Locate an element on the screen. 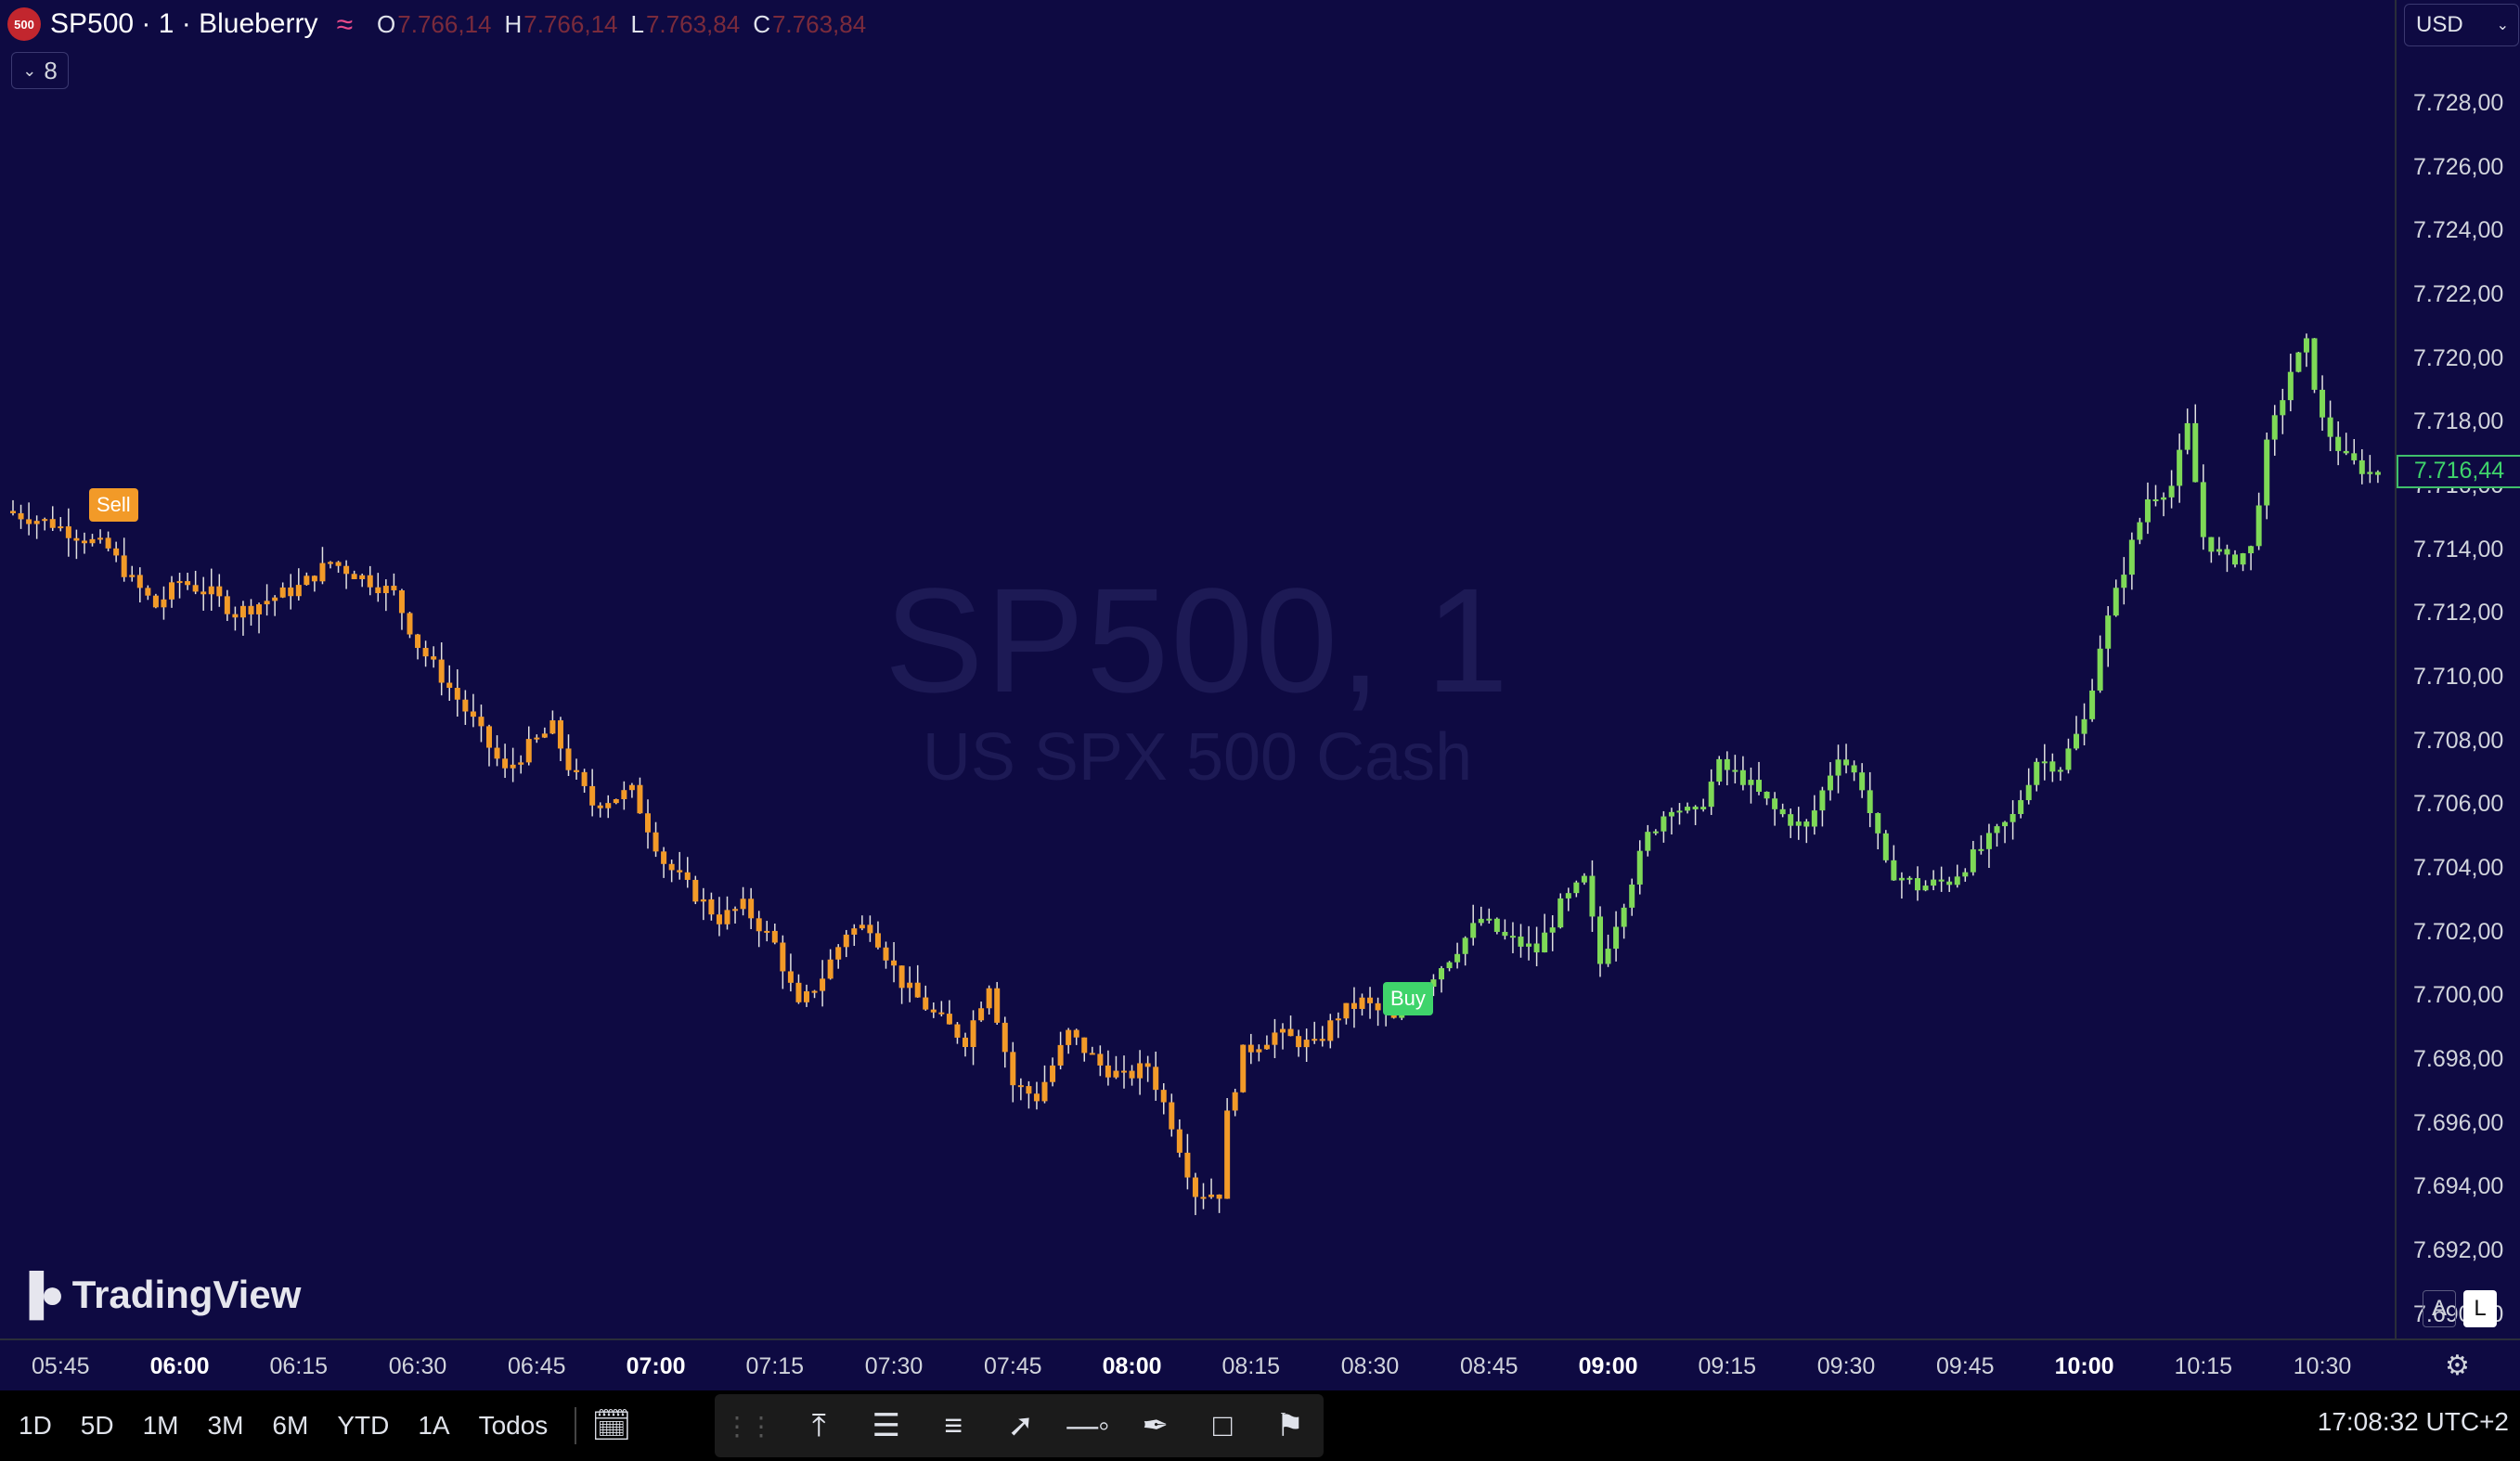 This screenshot has width=2520, height=1461. range-button-1d: 1D is located at coordinates (35, 1426).